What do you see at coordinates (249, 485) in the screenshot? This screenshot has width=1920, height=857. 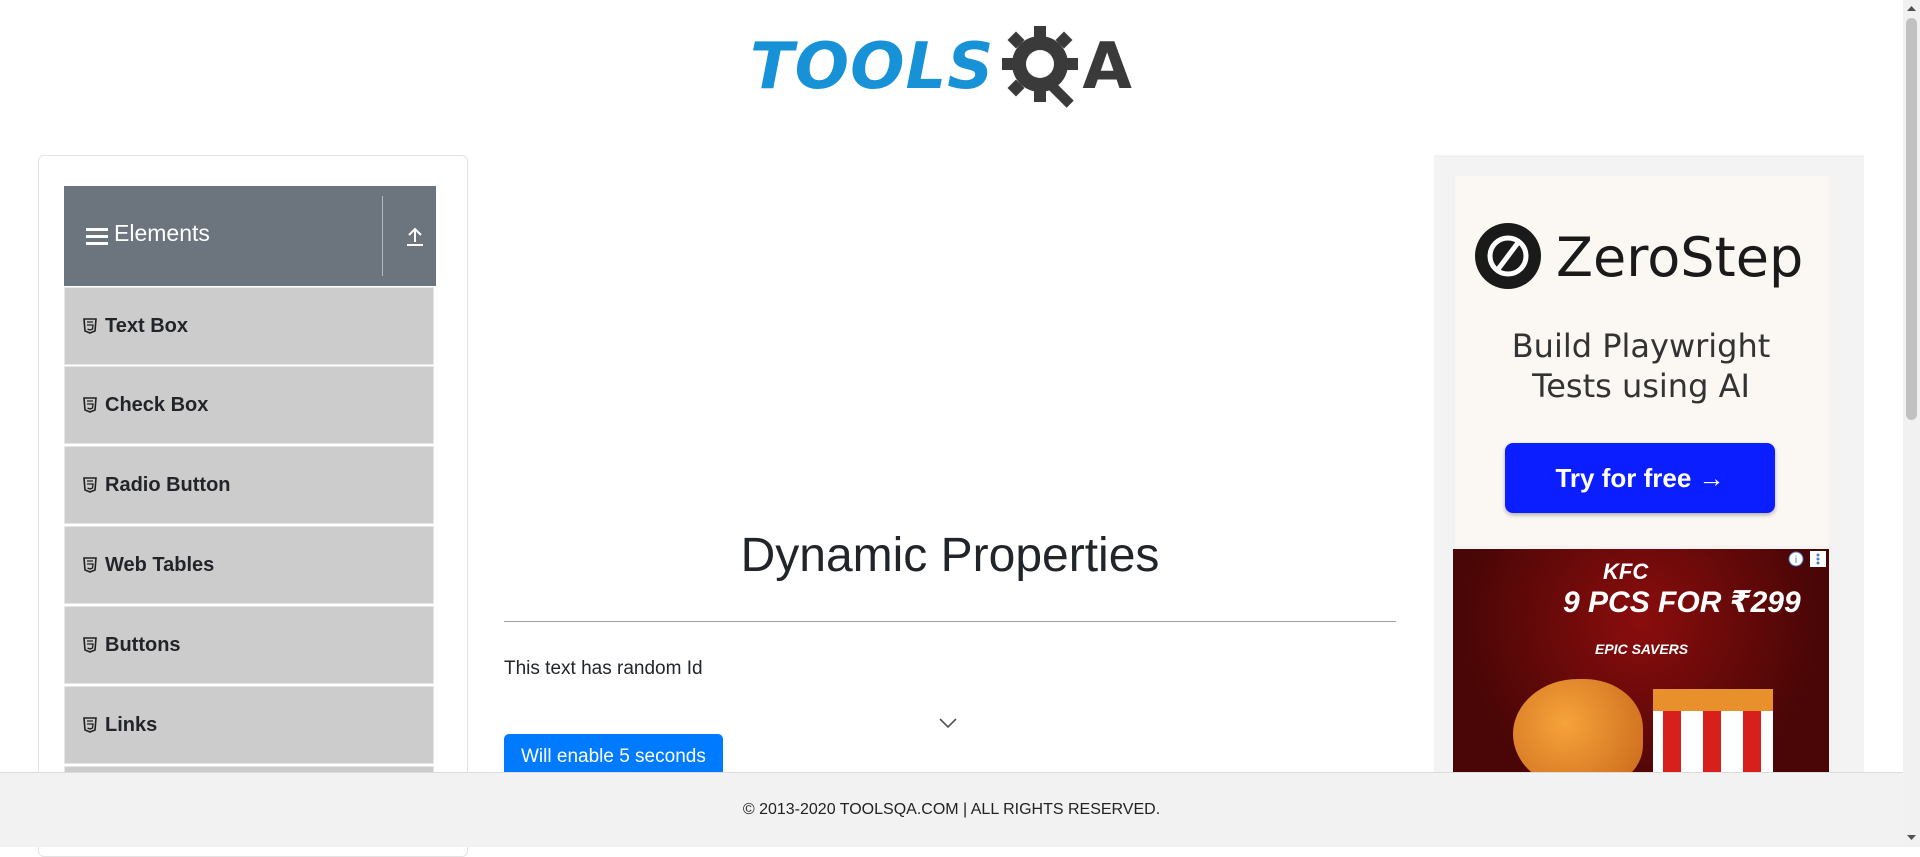 I see `sidebar-item-radio-button: Radio Button` at bounding box center [249, 485].